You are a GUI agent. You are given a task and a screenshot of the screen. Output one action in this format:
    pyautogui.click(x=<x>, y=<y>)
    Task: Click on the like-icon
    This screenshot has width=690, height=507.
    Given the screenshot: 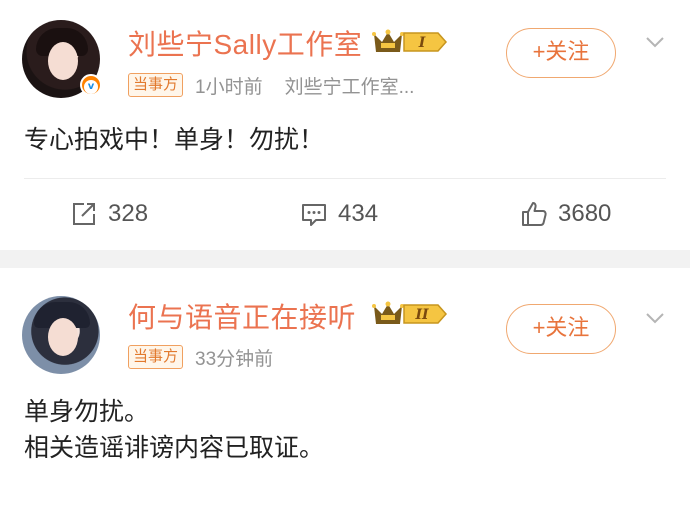 What is the action you would take?
    pyautogui.click(x=534, y=214)
    